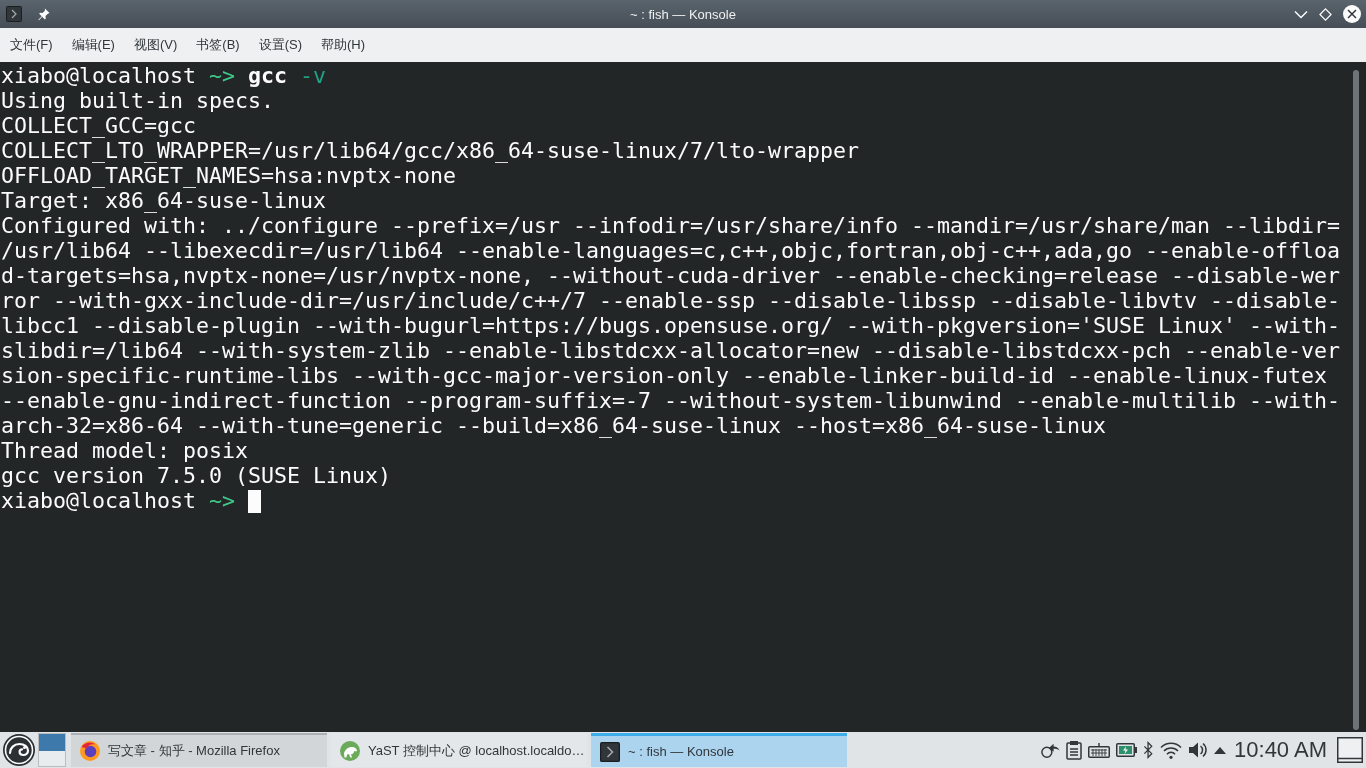 The height and width of the screenshot is (768, 1366). I want to click on chevron-down-icon, so click(1301, 14).